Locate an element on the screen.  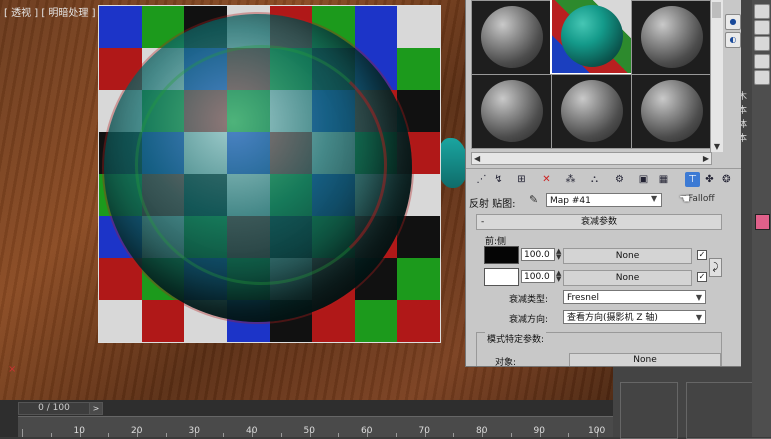
show-end-result-icon: ⊤ is located at coordinates (692, 179).